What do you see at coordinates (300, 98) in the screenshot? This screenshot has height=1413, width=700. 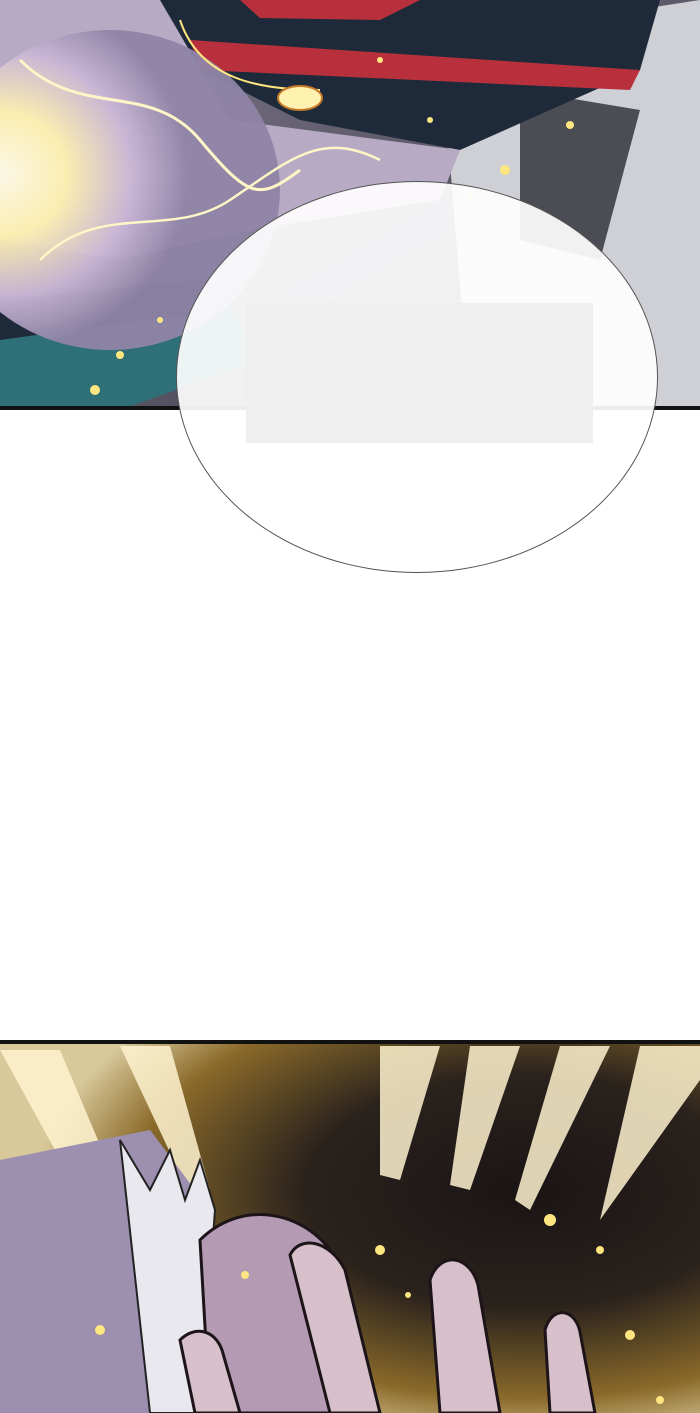 I see `glowing-eye` at bounding box center [300, 98].